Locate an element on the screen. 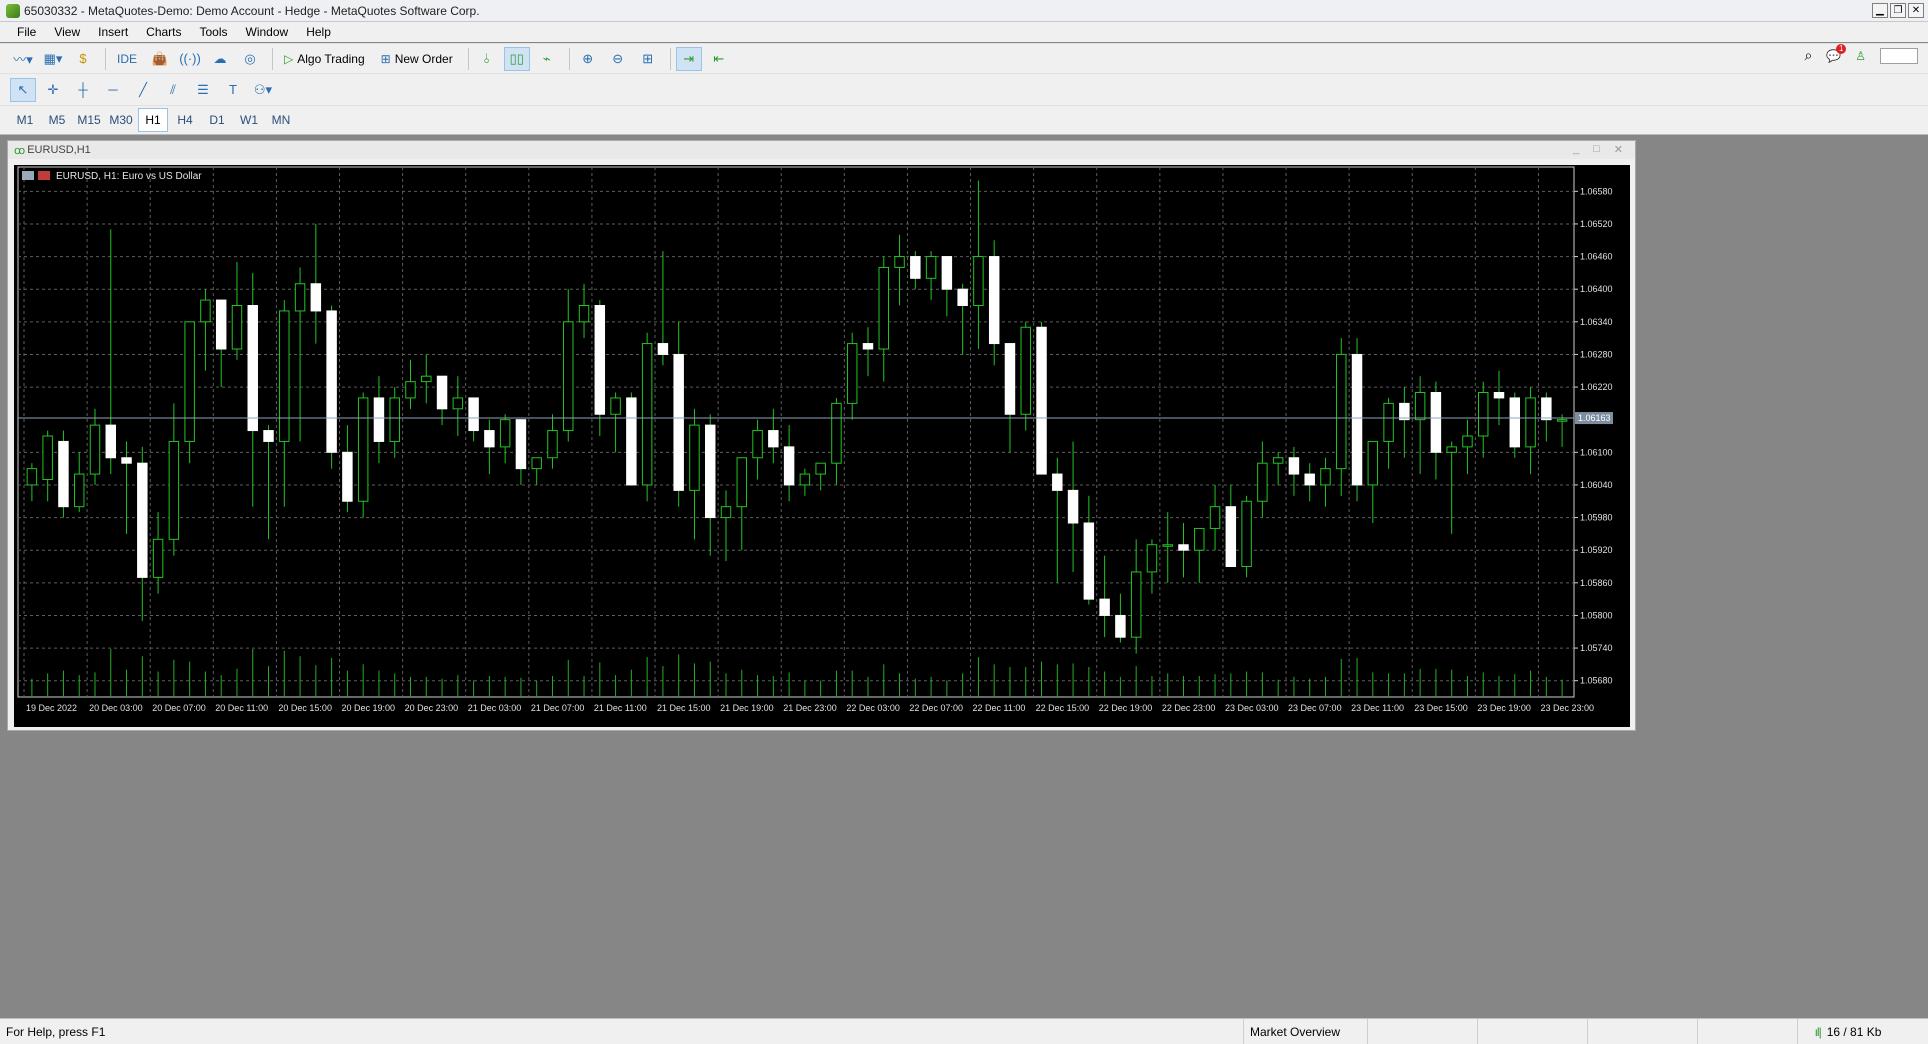 The width and height of the screenshot is (1928, 1044). bar-chart-icon: ⫰ is located at coordinates (487, 59).